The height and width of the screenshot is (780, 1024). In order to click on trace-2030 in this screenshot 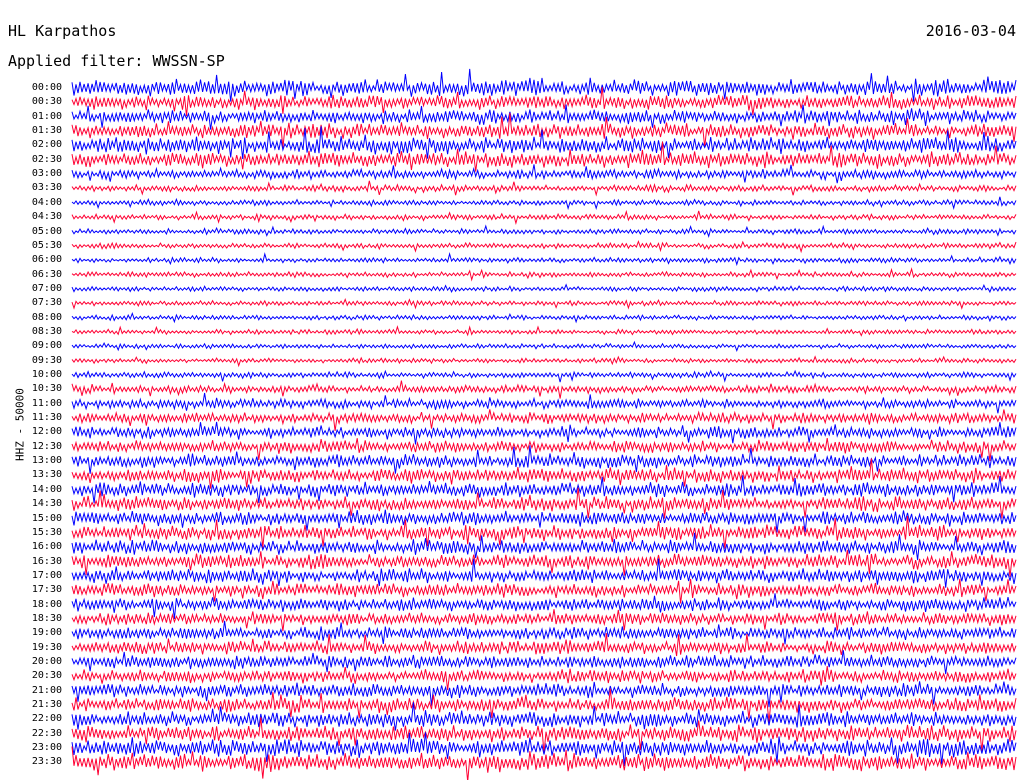, I will do `click(544, 678)`.